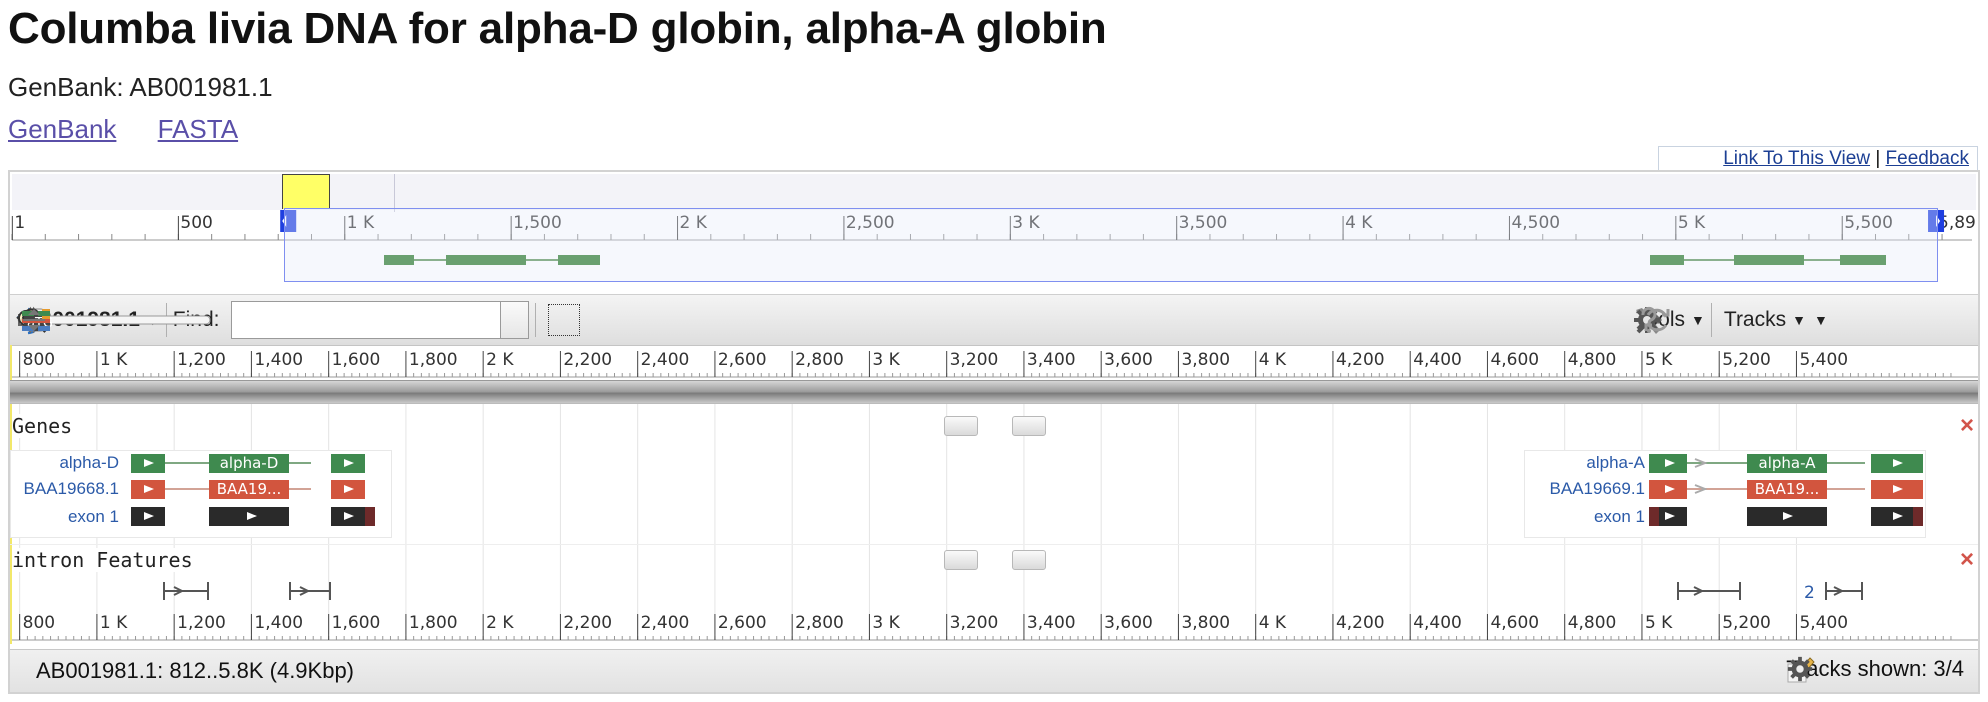 The width and height of the screenshot is (1988, 702). I want to click on find-dropdown-button, so click(273, 320).